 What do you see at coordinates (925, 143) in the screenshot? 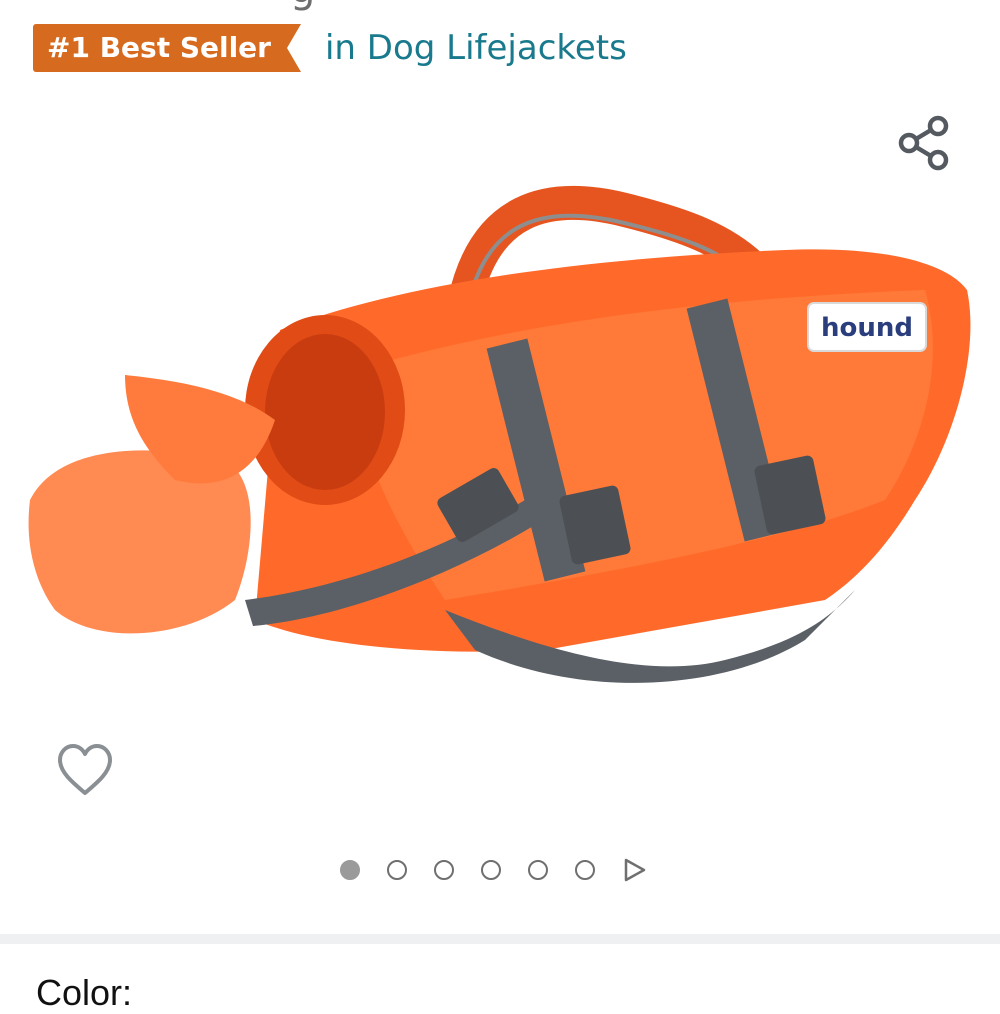
I see `share-icon` at bounding box center [925, 143].